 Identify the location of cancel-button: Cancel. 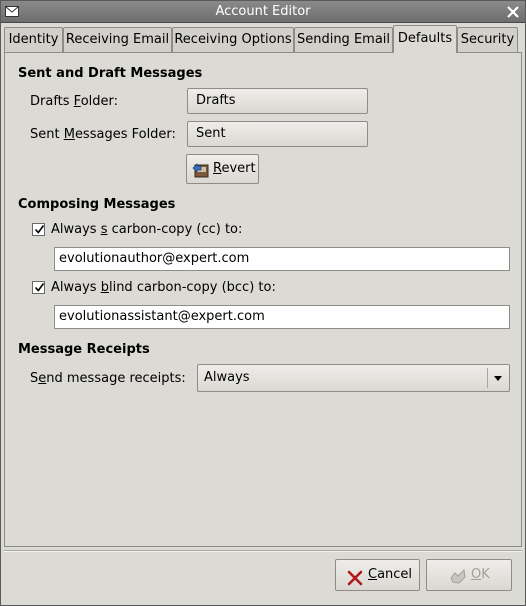
(377, 575).